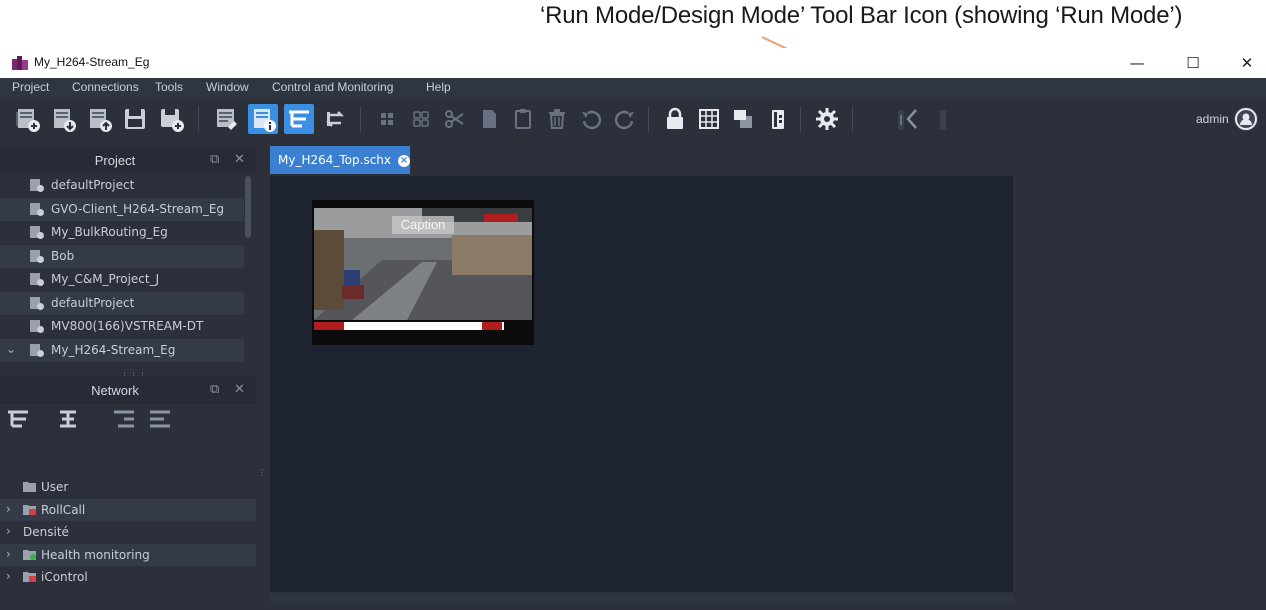  What do you see at coordinates (421, 119) in the screenshot?
I see `group-icon` at bounding box center [421, 119].